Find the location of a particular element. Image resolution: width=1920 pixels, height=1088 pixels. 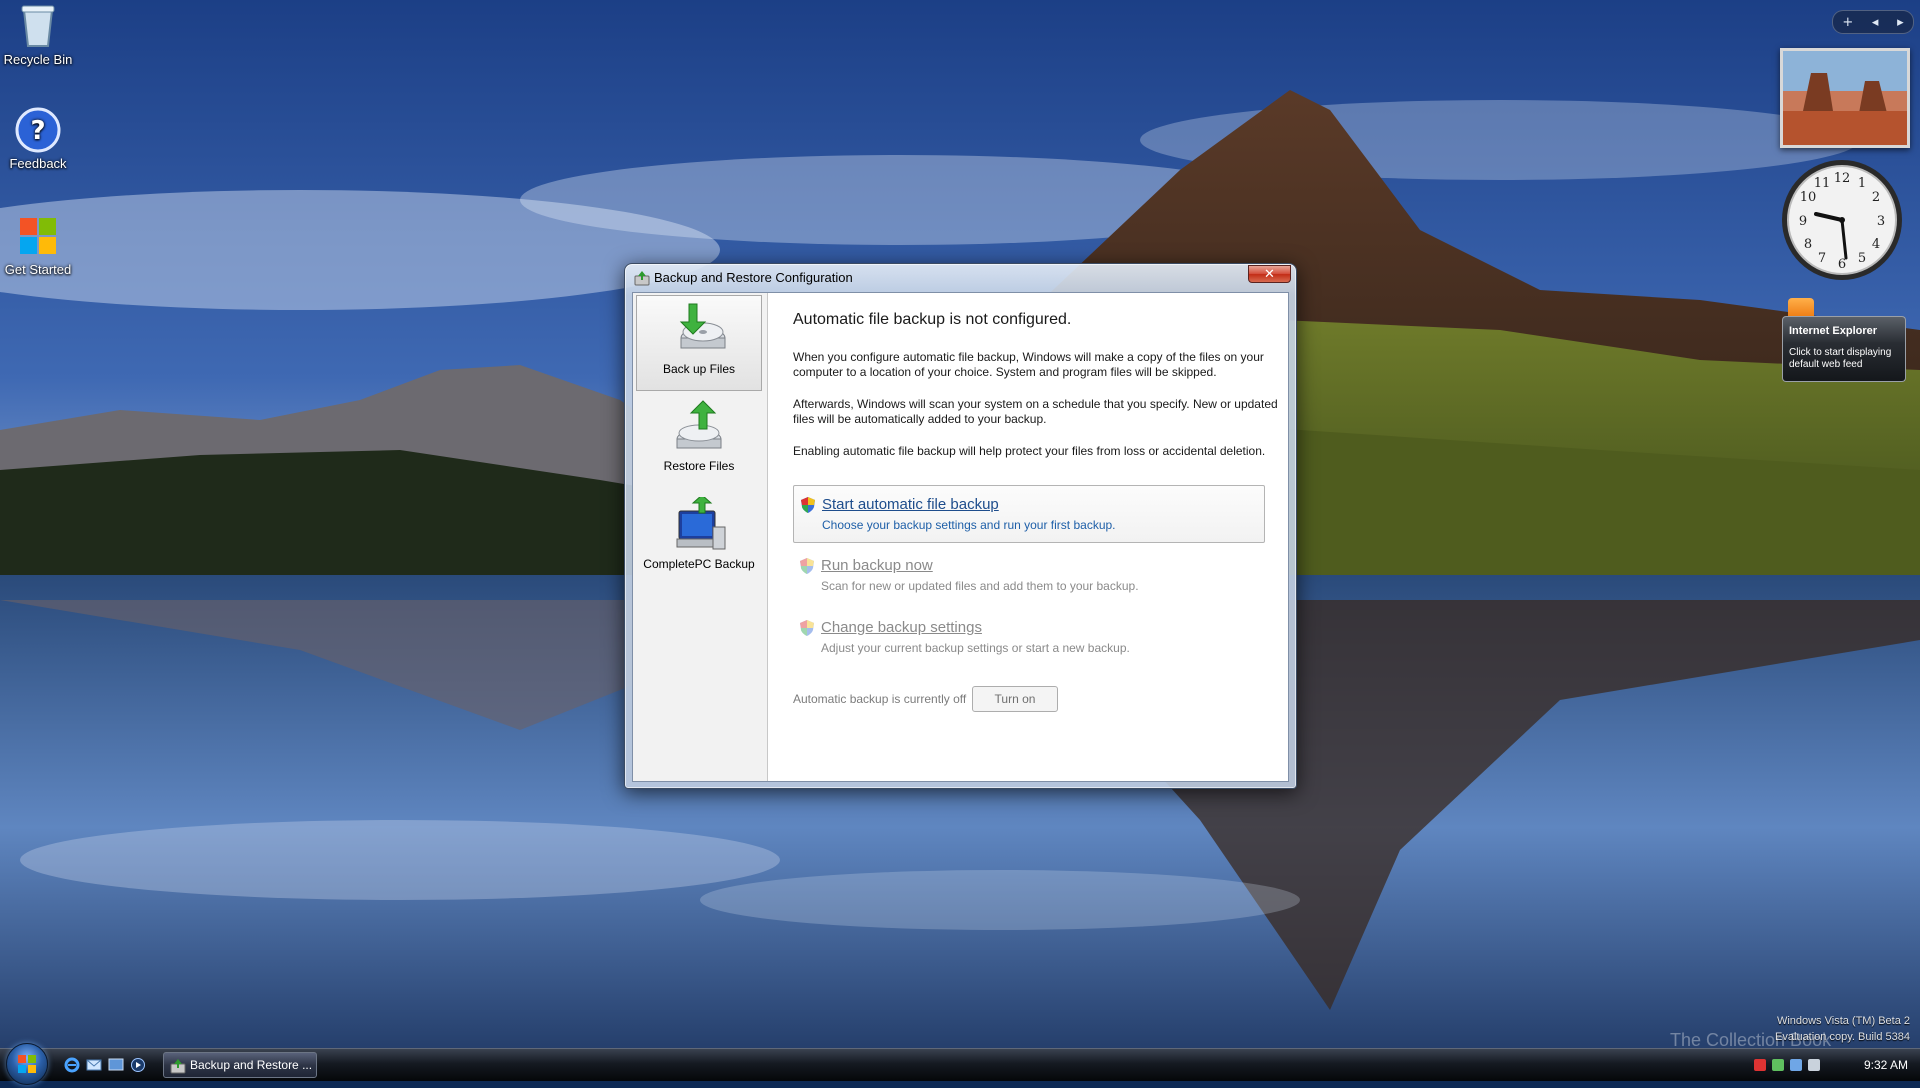

svg-text: 2 is located at coordinates (1876, 197).